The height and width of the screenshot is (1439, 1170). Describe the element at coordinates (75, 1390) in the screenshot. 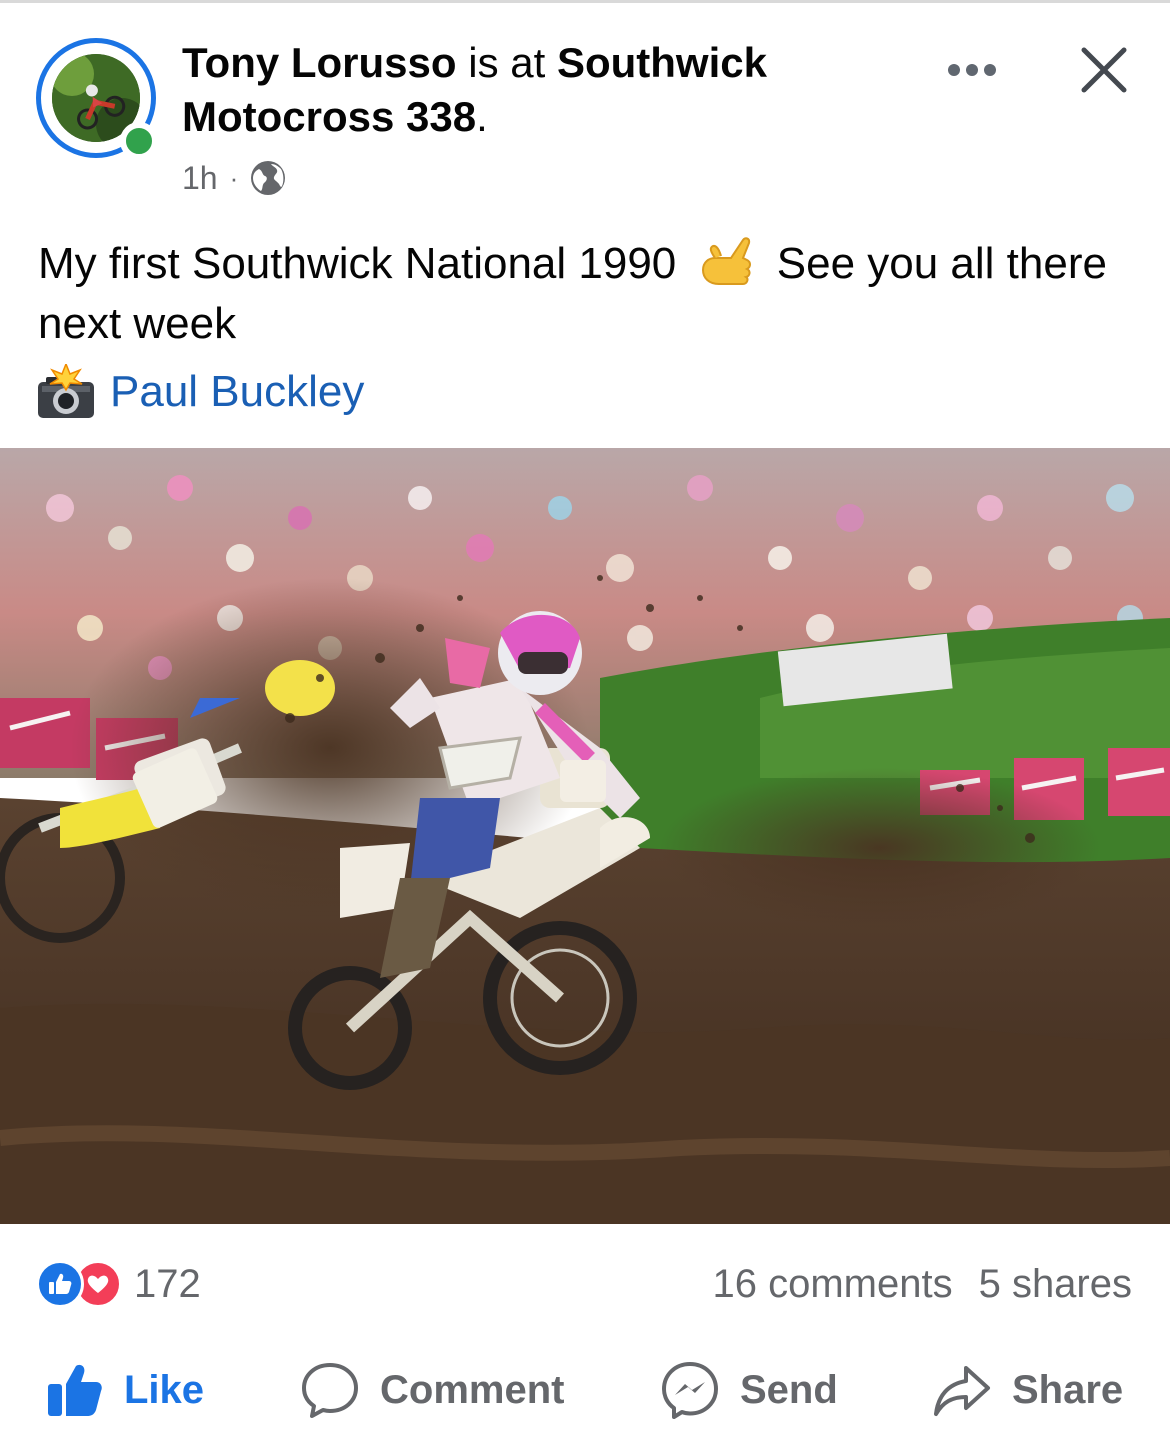

I see `thumbs-up-icon` at that location.